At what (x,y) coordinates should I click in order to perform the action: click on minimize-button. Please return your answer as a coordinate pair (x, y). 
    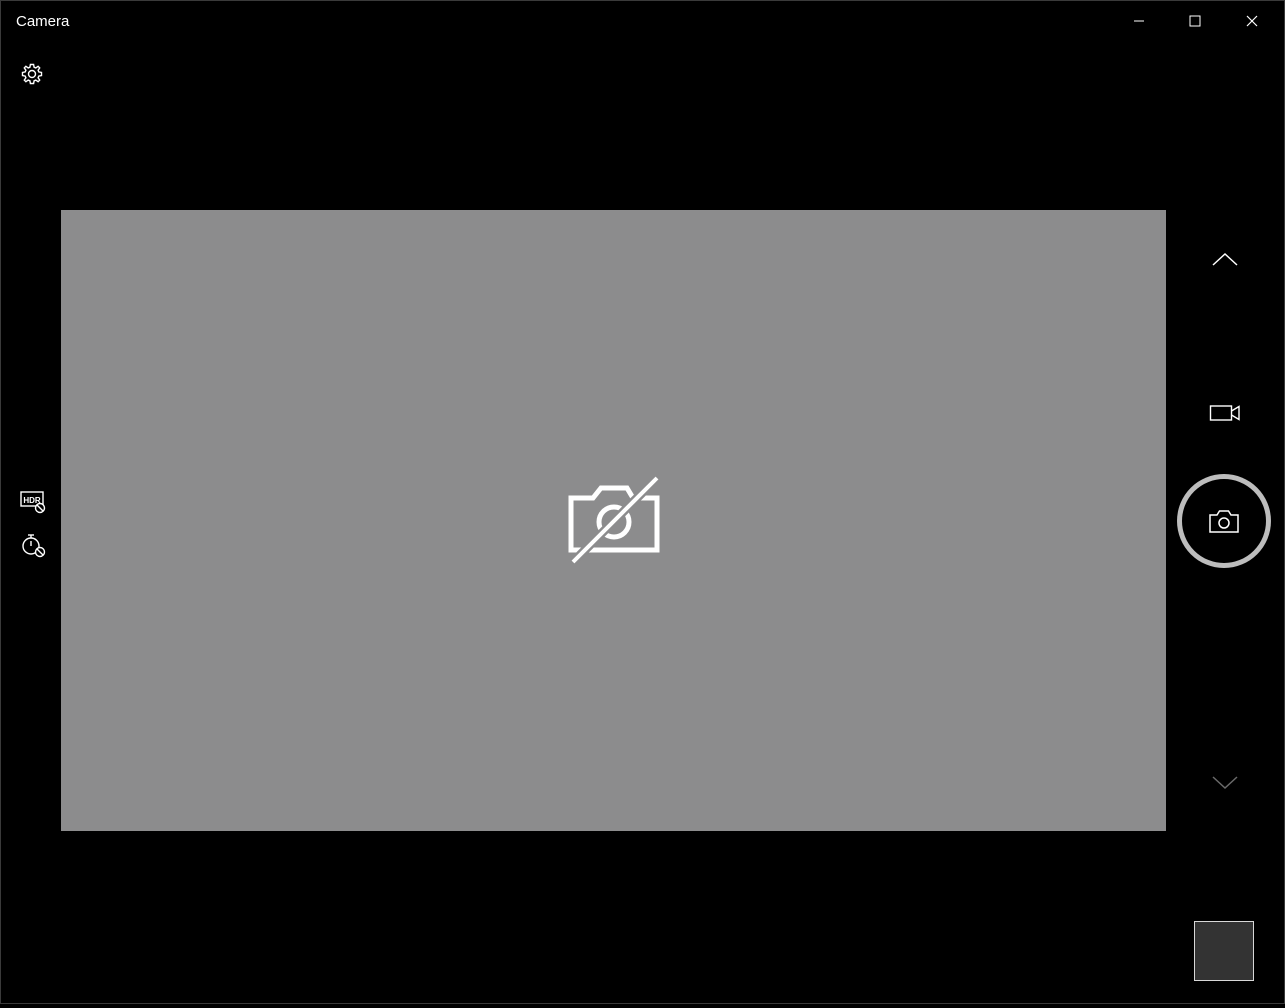
    Looking at the image, I should click on (1139, 21).